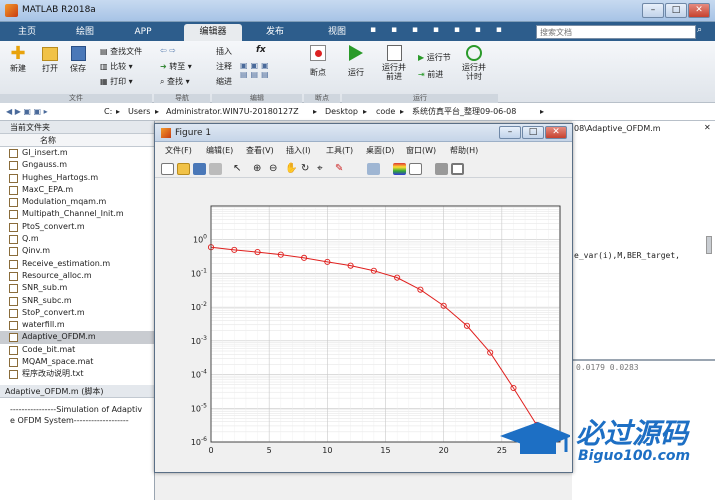 The width and height of the screenshot is (715, 500). What do you see at coordinates (533, 132) in the screenshot?
I see `figure-maximize-button: □` at bounding box center [533, 132].